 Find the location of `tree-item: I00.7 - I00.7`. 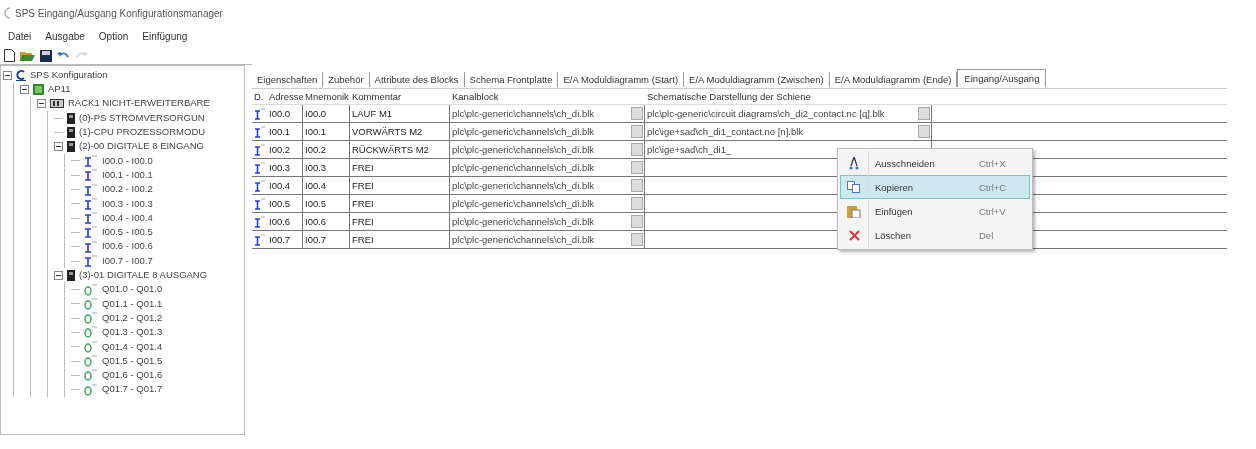

tree-item: I00.7 - I00.7 is located at coordinates (127, 261).